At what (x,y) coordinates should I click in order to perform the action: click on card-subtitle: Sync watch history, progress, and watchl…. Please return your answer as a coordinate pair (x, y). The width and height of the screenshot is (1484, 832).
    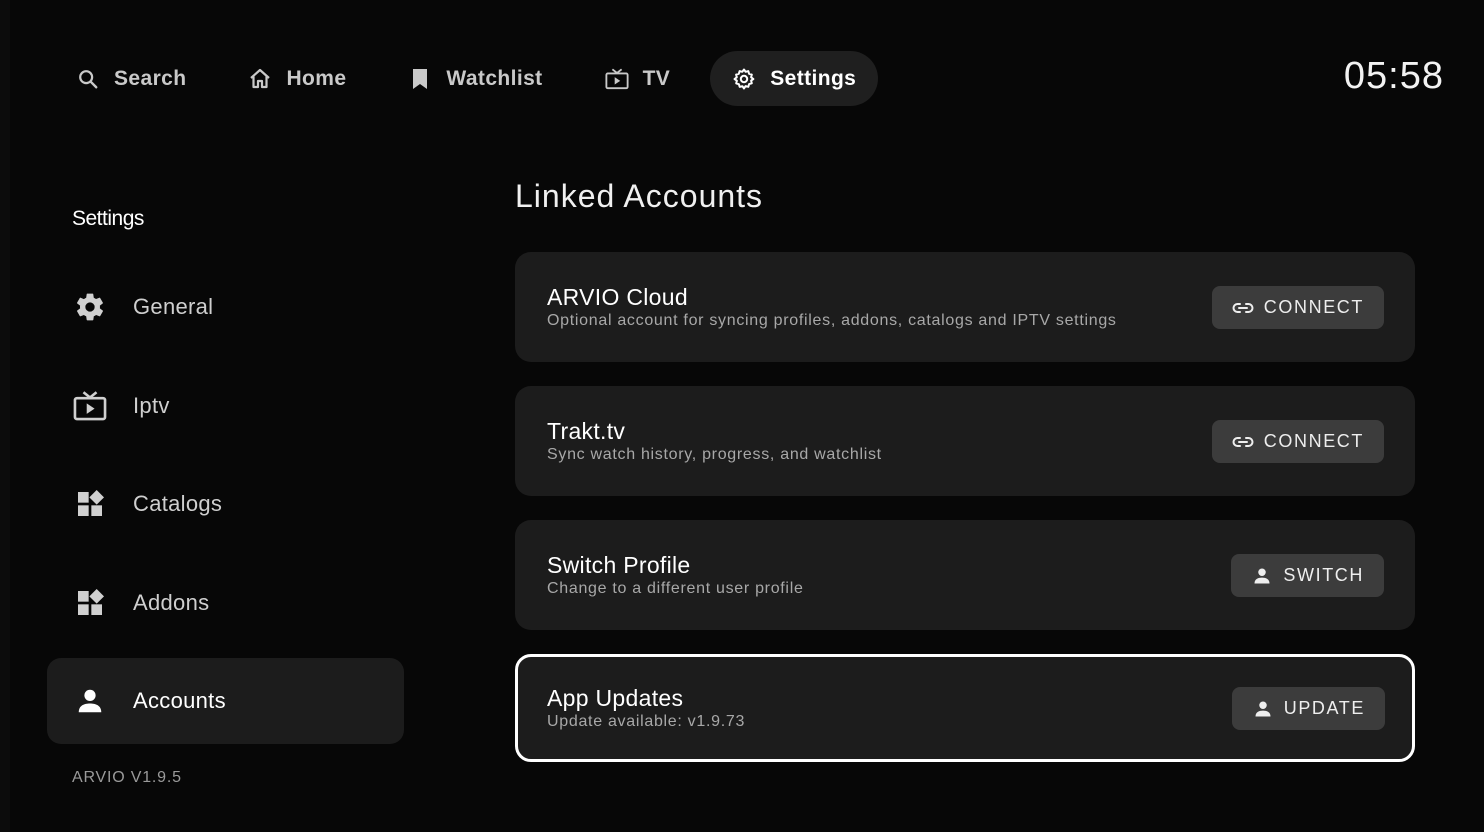
    Looking at the image, I should click on (714, 454).